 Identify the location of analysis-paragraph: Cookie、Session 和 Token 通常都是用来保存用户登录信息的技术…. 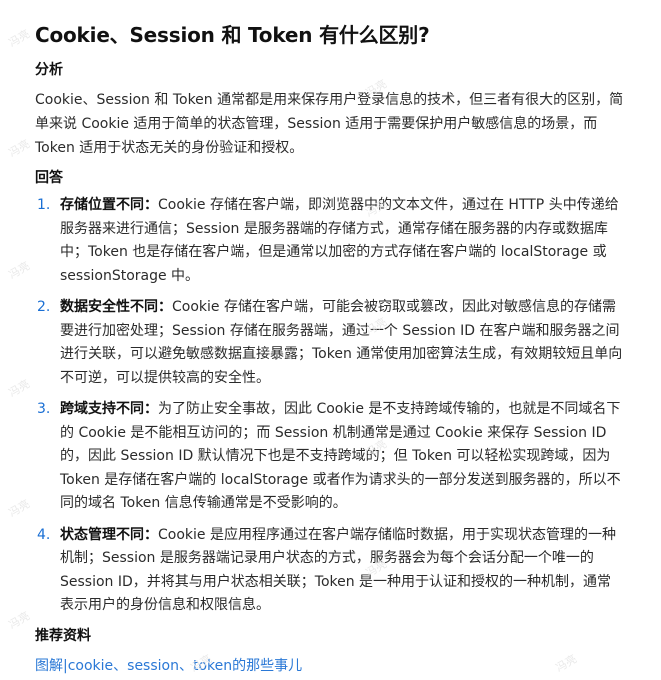
(329, 124).